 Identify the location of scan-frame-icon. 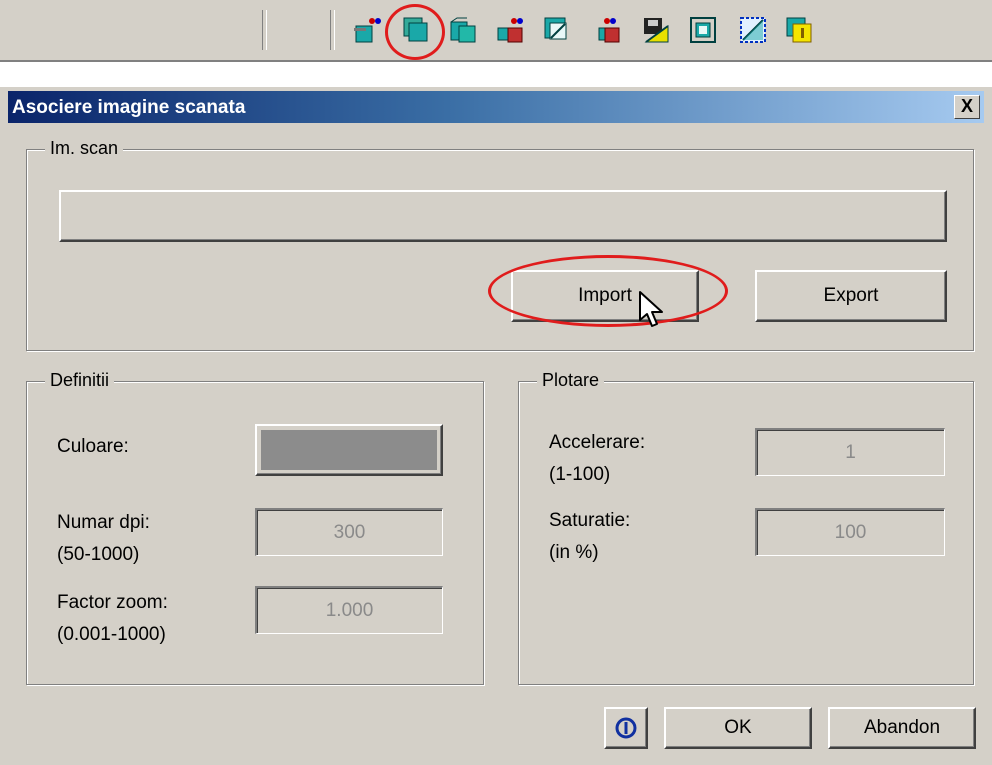
(703, 30).